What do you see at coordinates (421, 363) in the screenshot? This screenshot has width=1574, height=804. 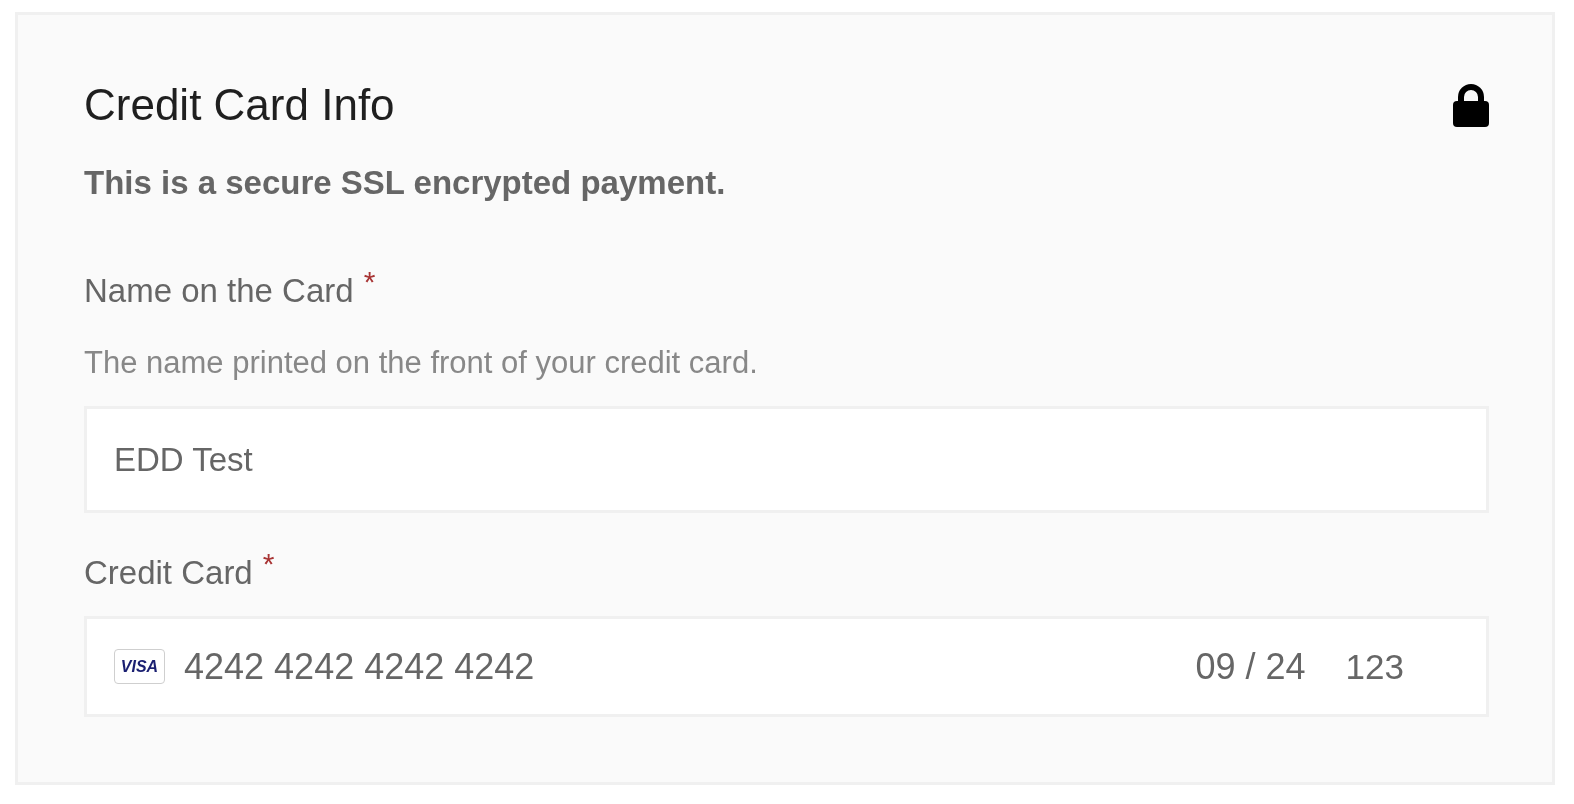 I see `field-description: The name printed on the front of your credit card.` at bounding box center [421, 363].